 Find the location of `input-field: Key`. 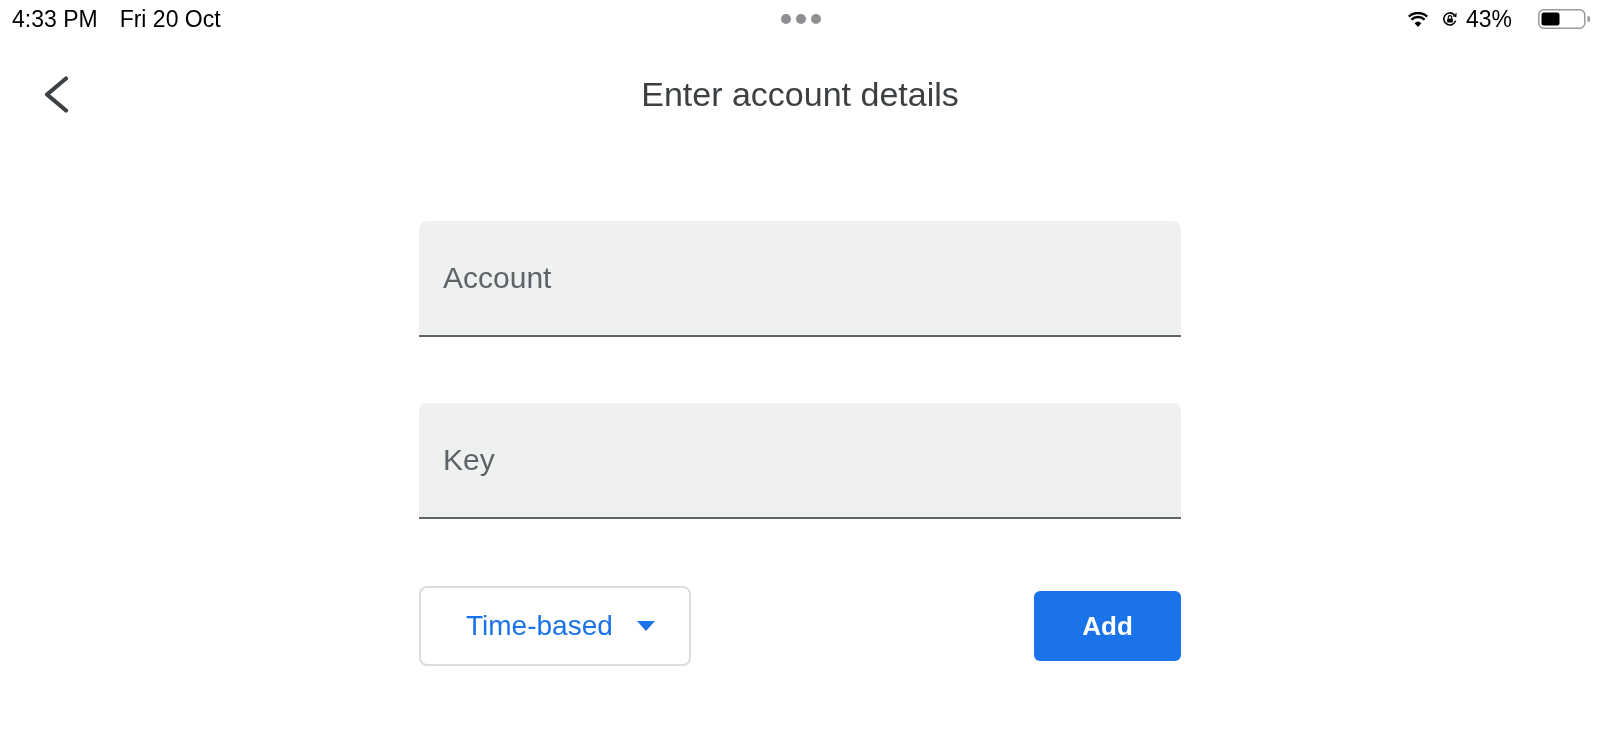

input-field: Key is located at coordinates (800, 461).